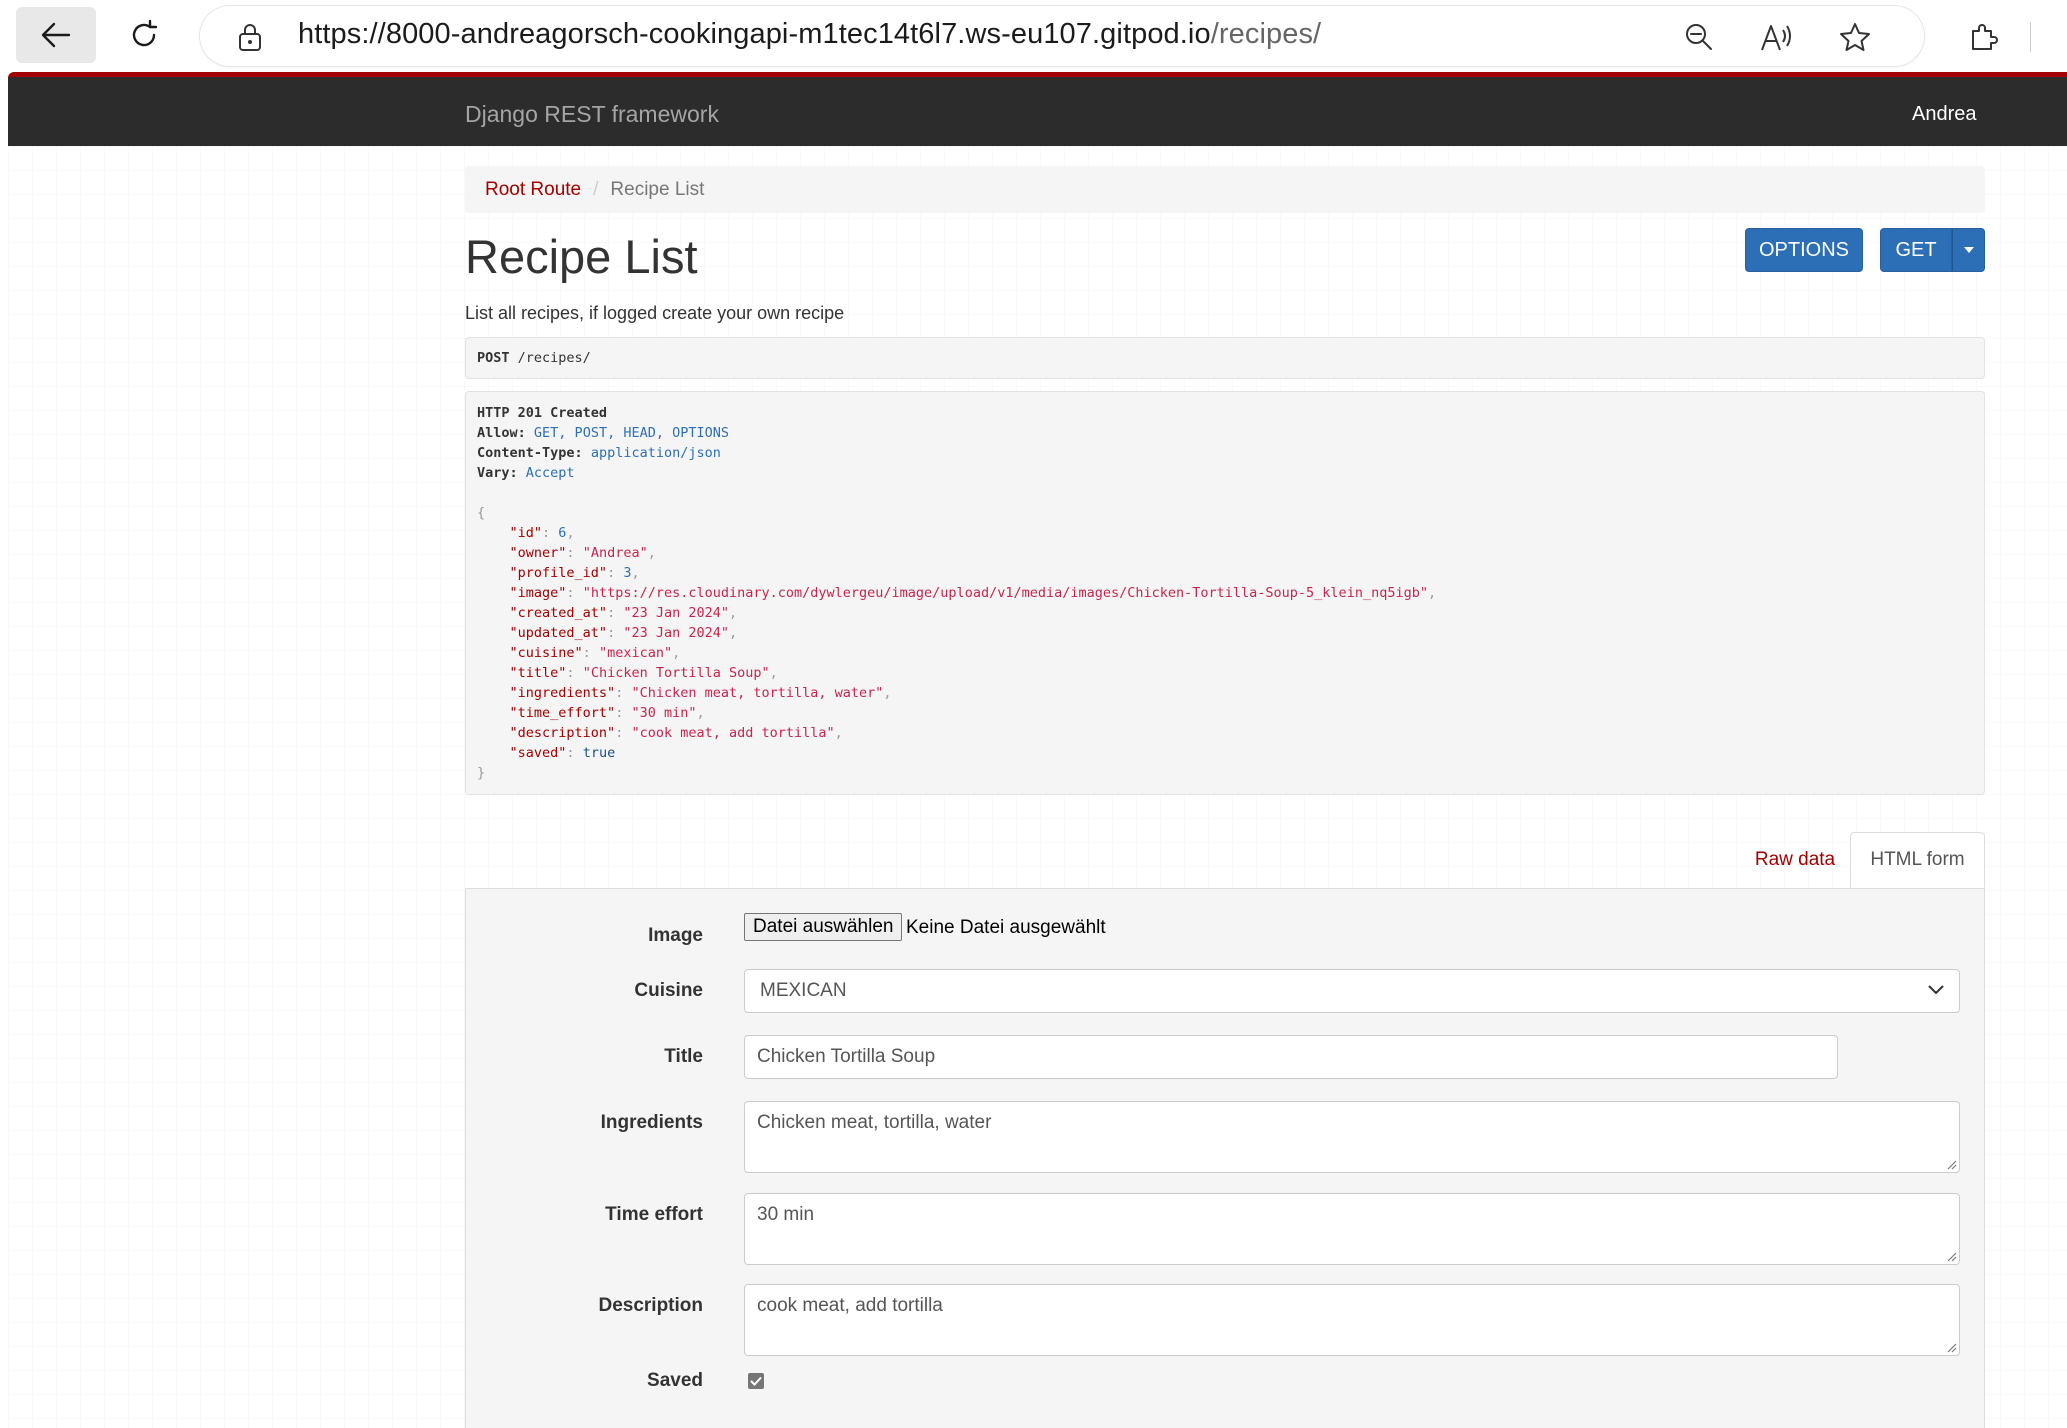 The height and width of the screenshot is (1428, 2067). Describe the element at coordinates (657, 189) in the screenshot. I see `breadcrumb-current: Recipe List` at that location.